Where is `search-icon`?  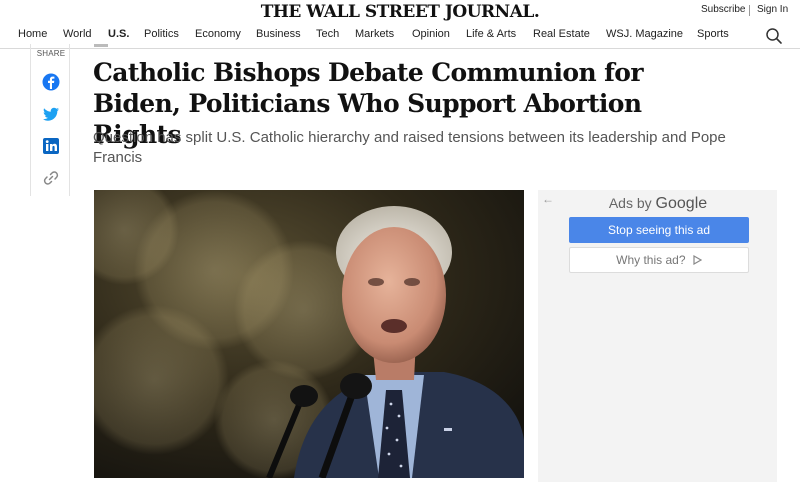
search-icon is located at coordinates (774, 36).